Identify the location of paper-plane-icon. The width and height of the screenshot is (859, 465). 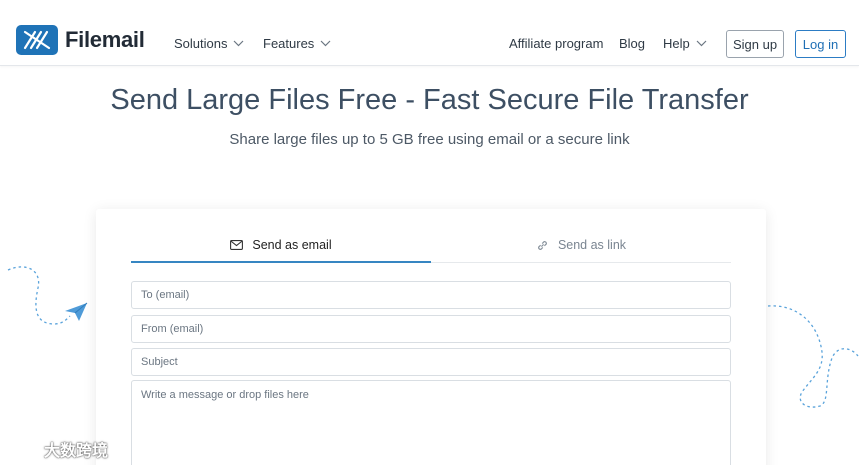
(76, 311).